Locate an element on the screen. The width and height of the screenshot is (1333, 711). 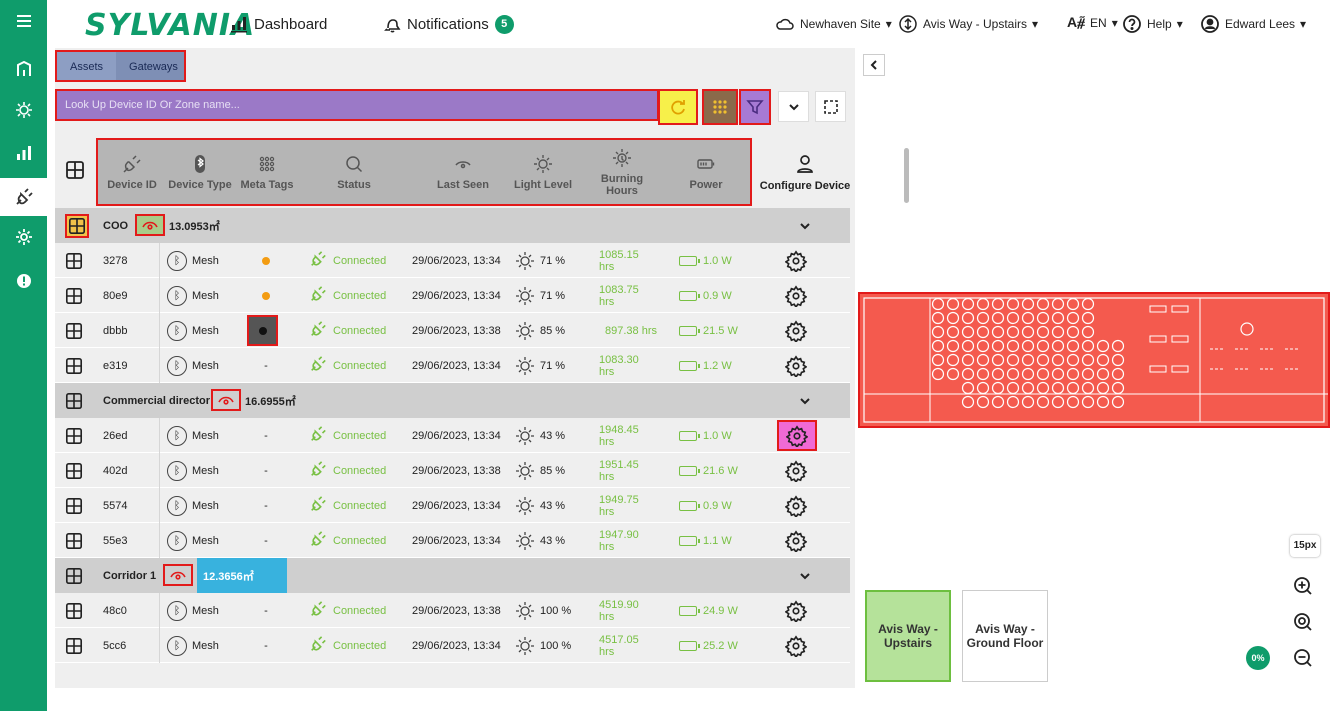
column-power: Power is located at coordinates (706, 172).